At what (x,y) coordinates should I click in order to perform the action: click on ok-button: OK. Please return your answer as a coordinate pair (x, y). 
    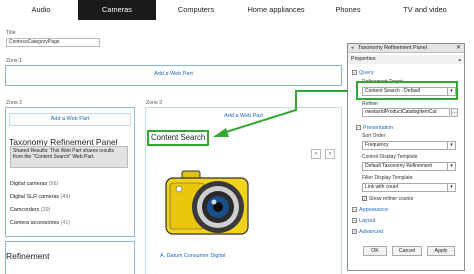
    Looking at the image, I should click on (375, 251).